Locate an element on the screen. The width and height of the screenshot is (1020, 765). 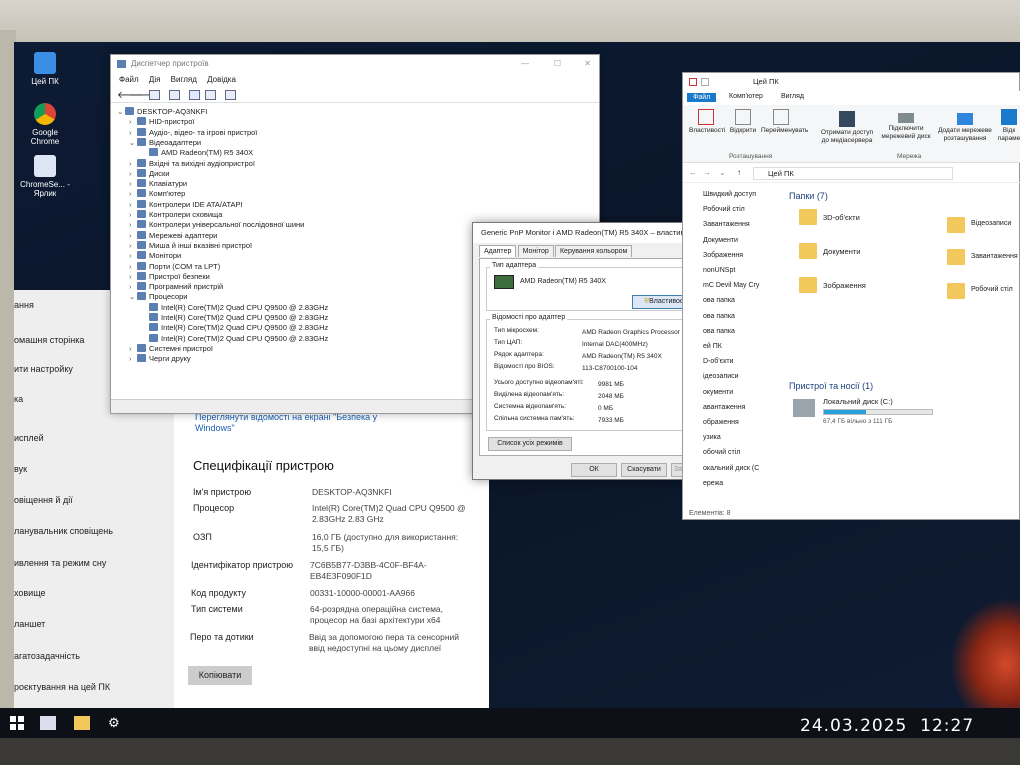
drive-name: Локальний диск (C:) is located at coordinates (858, 401).